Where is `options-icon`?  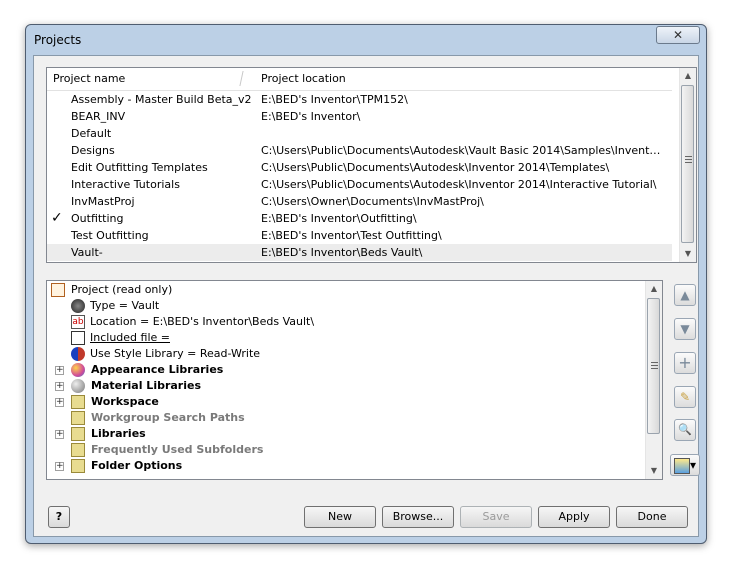 options-icon is located at coordinates (682, 466).